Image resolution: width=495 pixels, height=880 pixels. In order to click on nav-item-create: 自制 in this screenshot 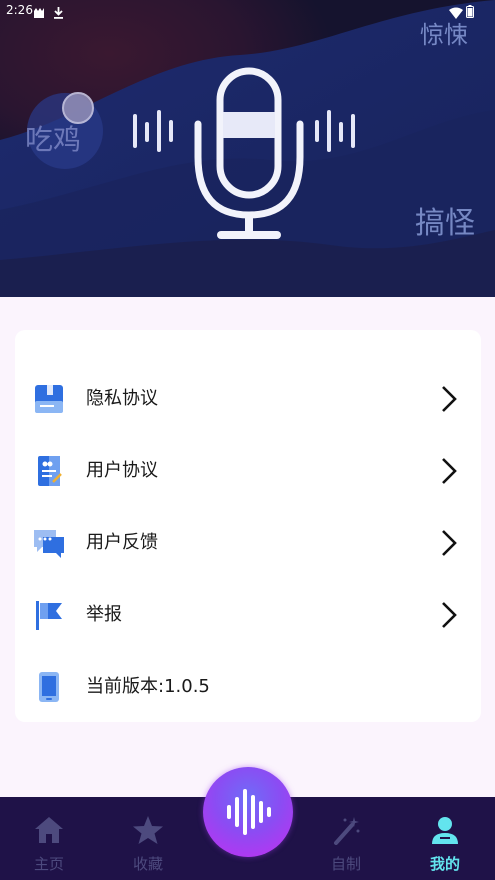, I will do `click(346, 838)`.